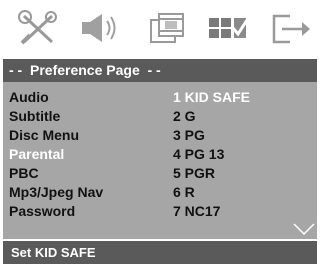 Image resolution: width=320 pixels, height=264 pixels. What do you see at coordinates (36, 154) in the screenshot?
I see `menu-item-parental: Parental` at bounding box center [36, 154].